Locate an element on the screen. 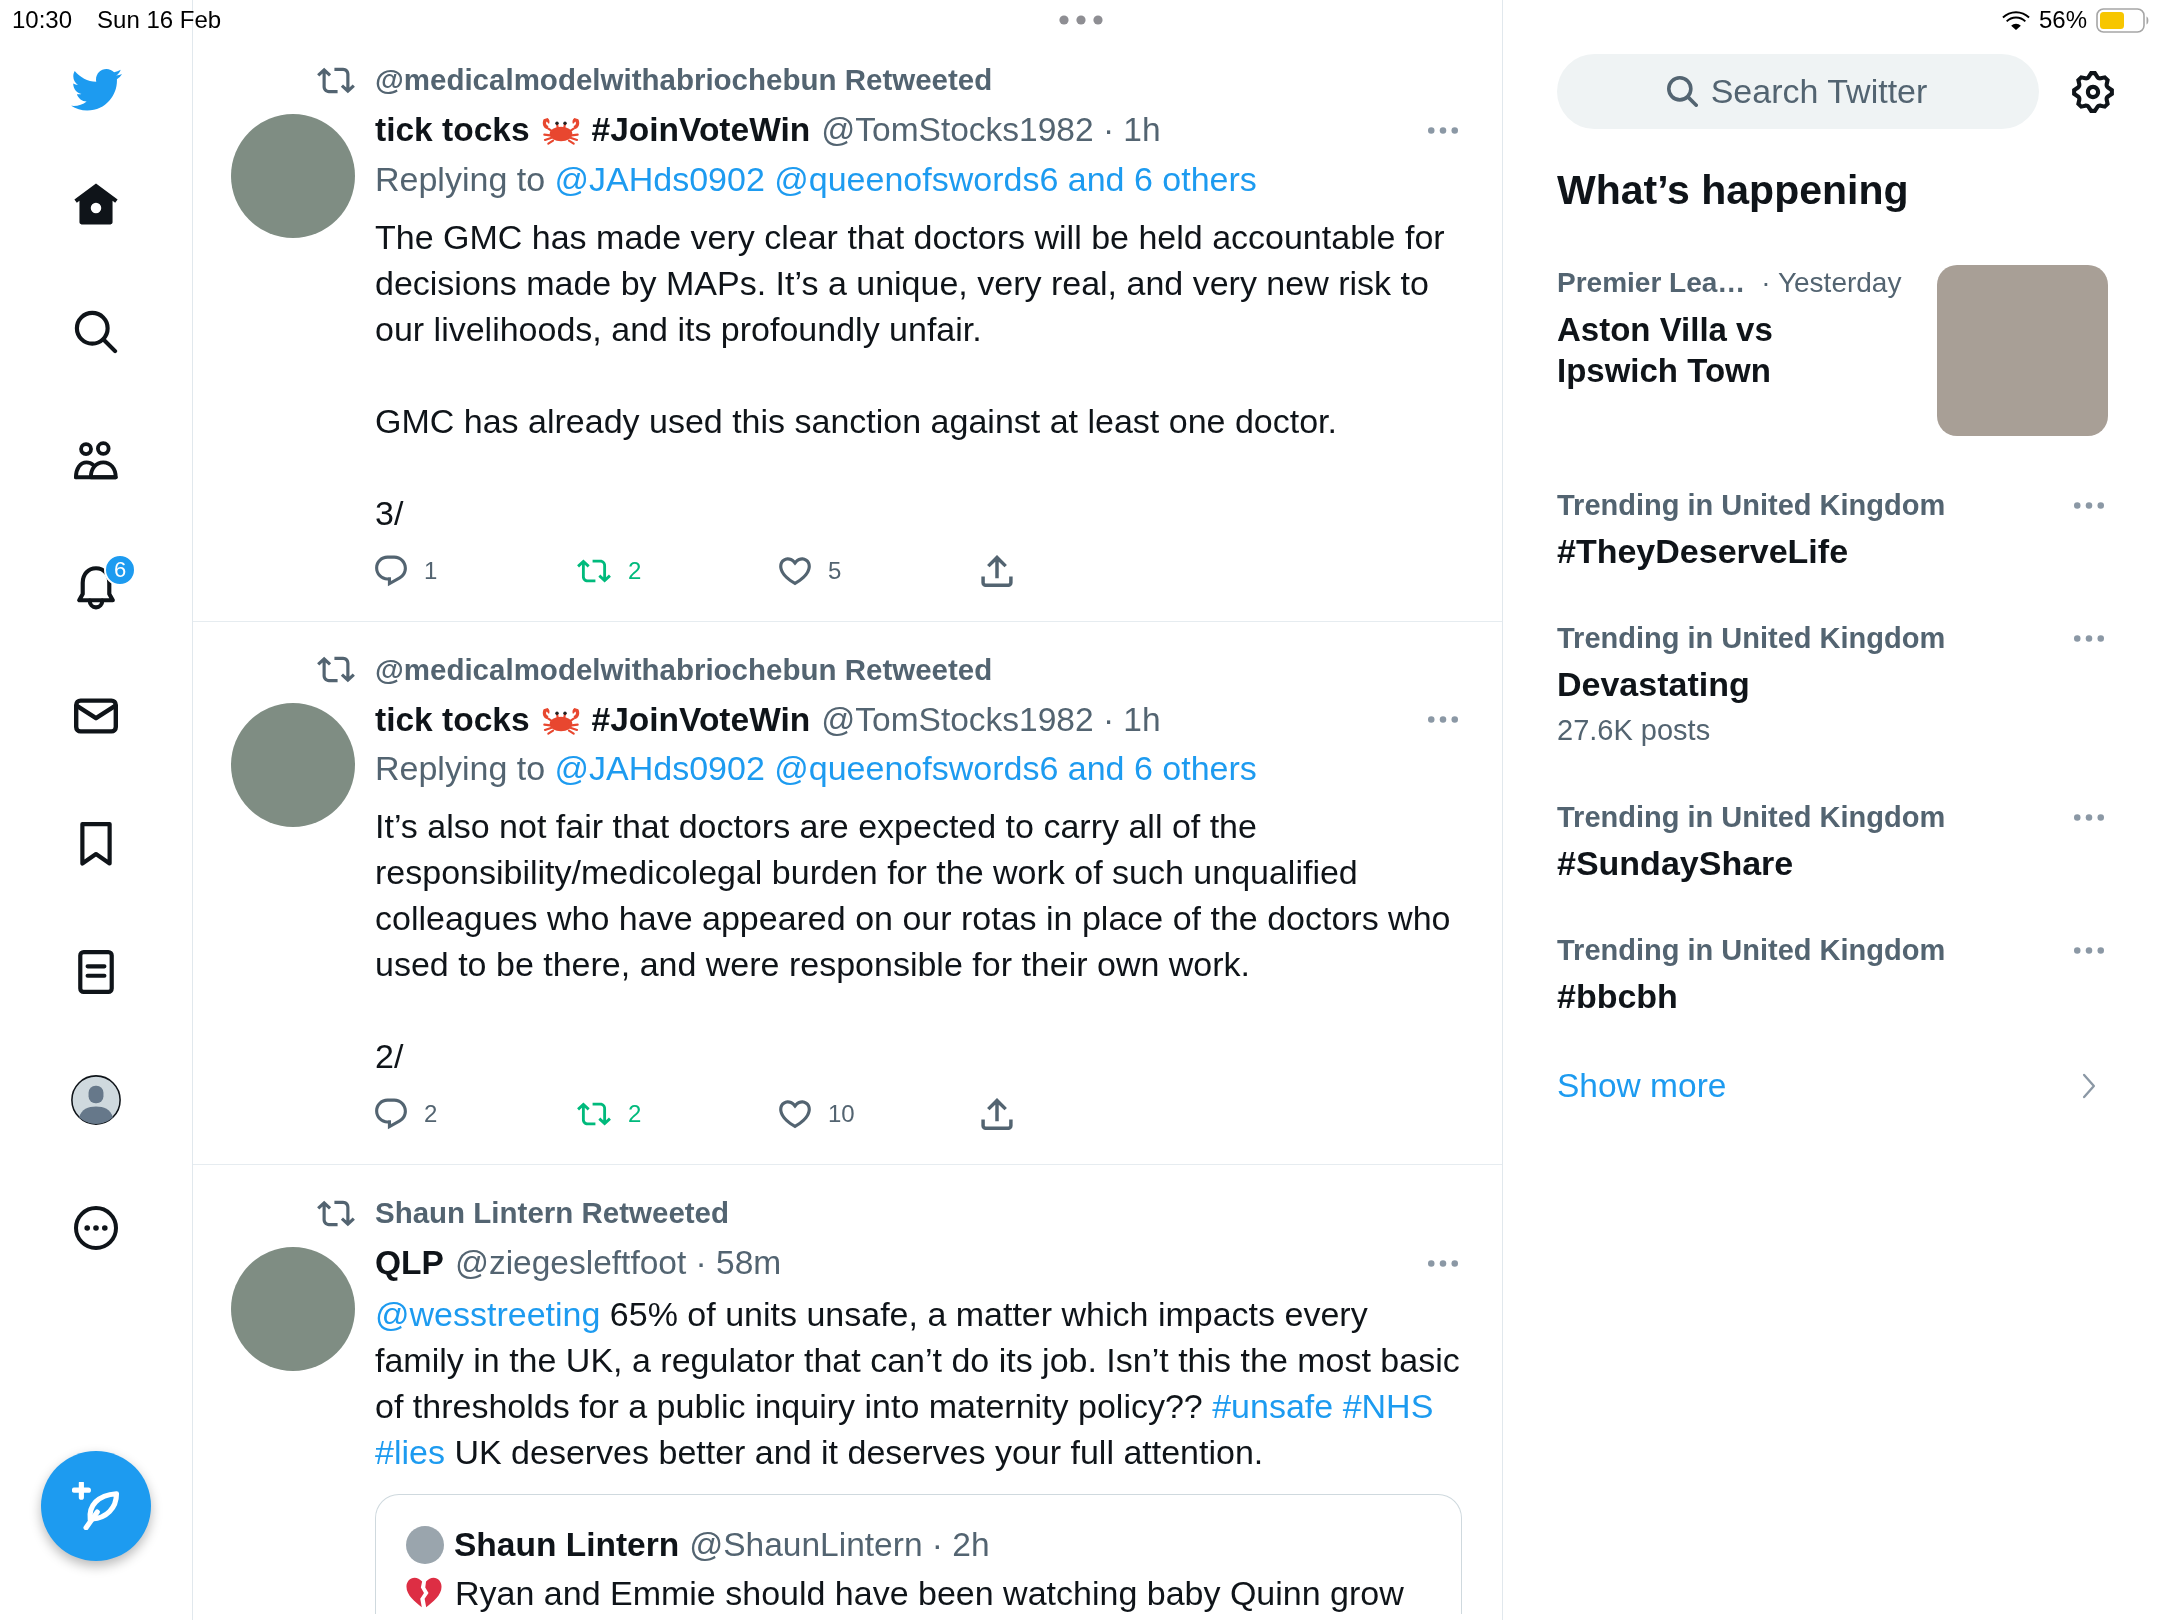  tweet-text: @wesstreeting 65% of units unsafe, a matter which impacts every family in the UK, a regulator that can’t do its job. Isn’t this the most basic of thresholds for a public inquiry into maternity policy?? #unsafe #NHS #lies UK deserves better and it deserves your full attention. is located at coordinates (918, 1383).